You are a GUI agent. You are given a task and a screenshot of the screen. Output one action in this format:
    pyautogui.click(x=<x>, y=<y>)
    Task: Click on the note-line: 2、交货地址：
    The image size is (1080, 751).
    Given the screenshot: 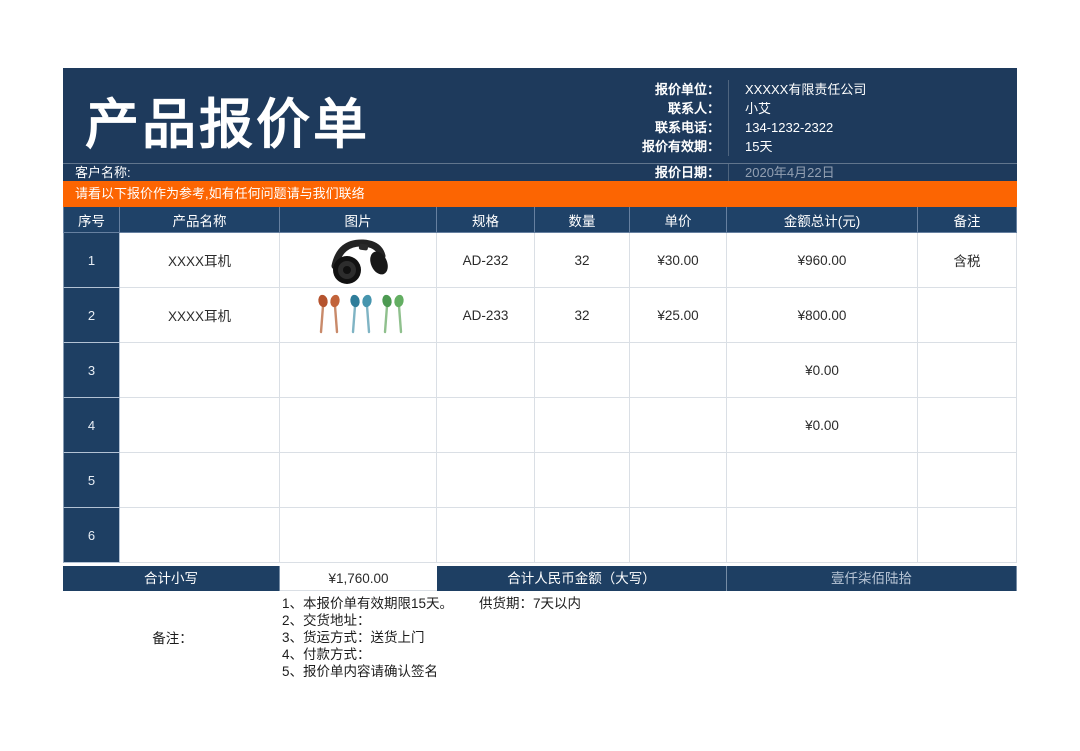 What is the action you would take?
    pyautogui.click(x=649, y=620)
    